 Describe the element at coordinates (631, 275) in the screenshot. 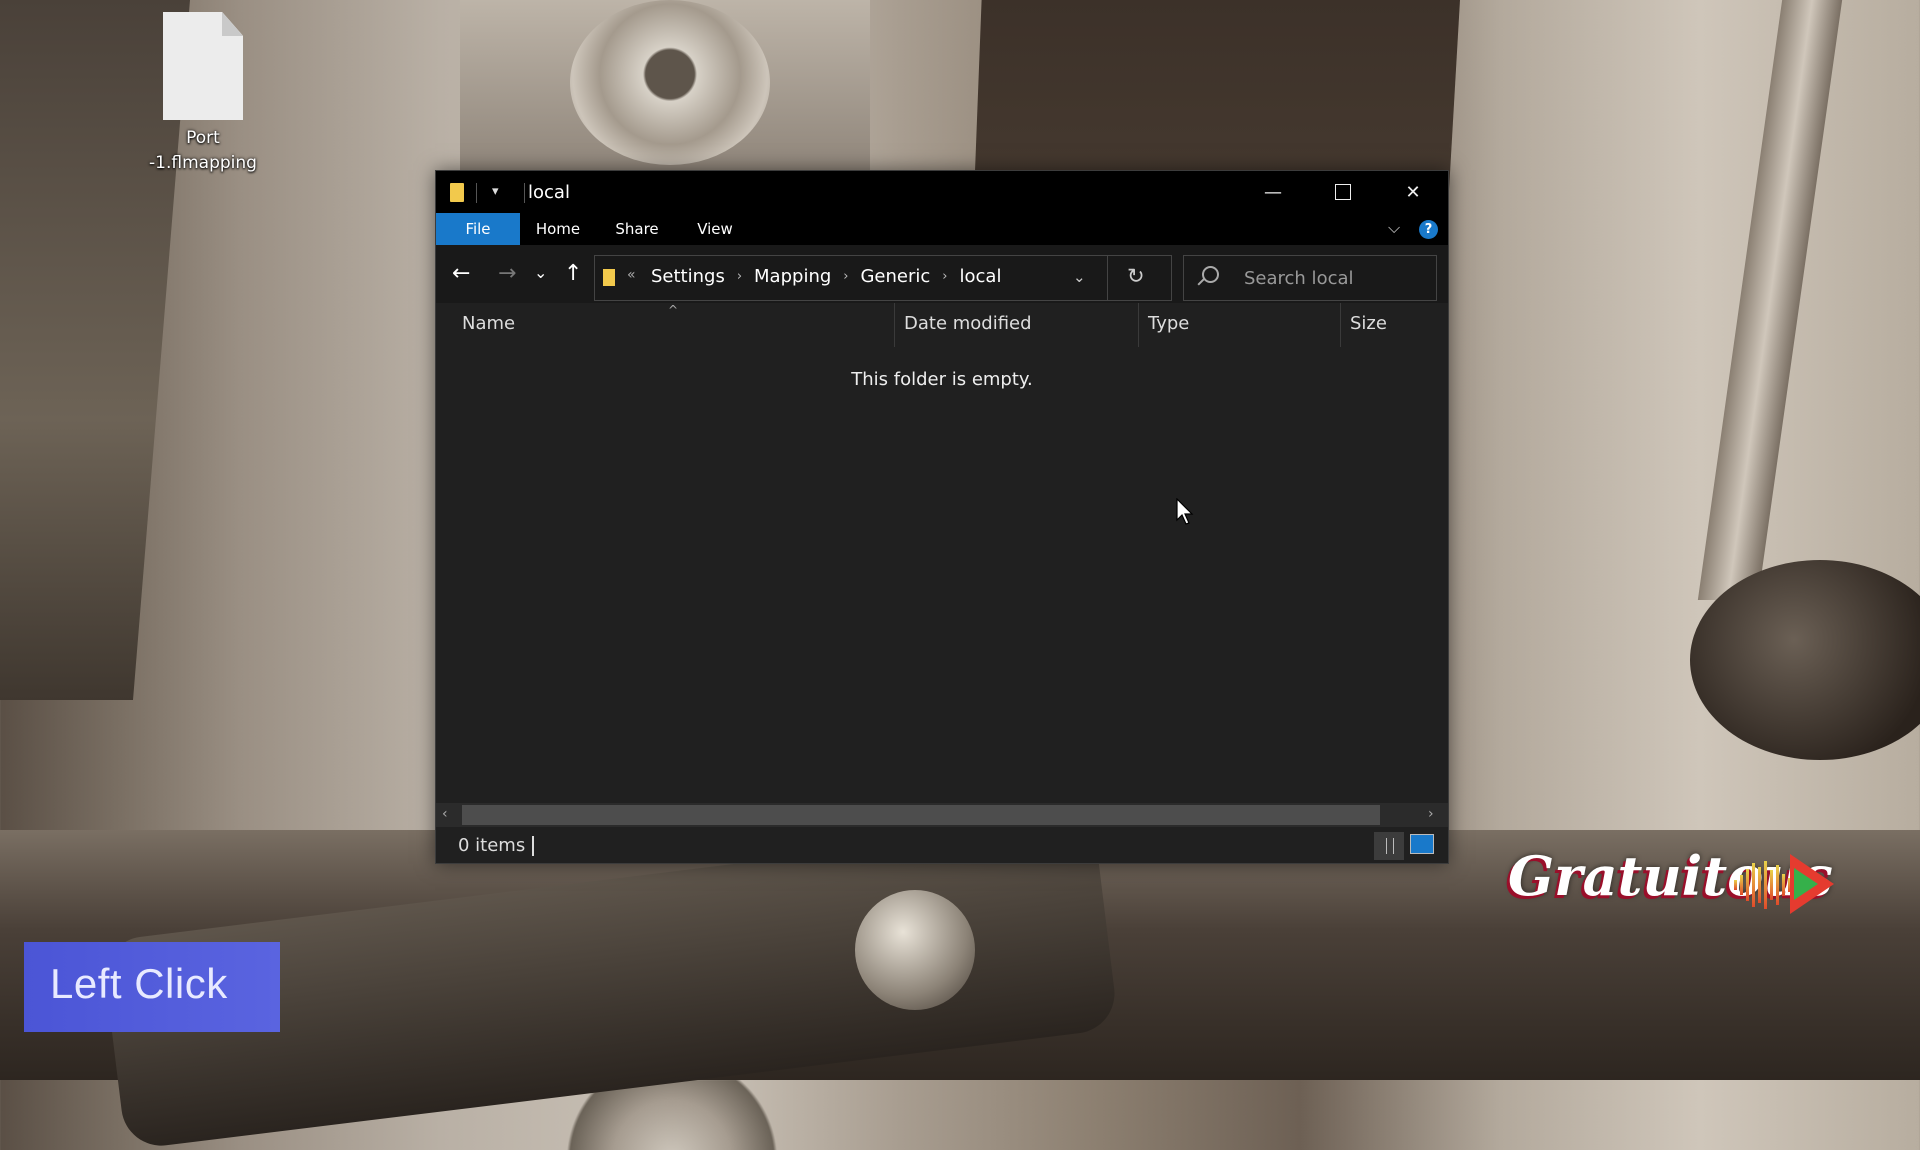

I see `breadcrumb-overflow: «` at that location.